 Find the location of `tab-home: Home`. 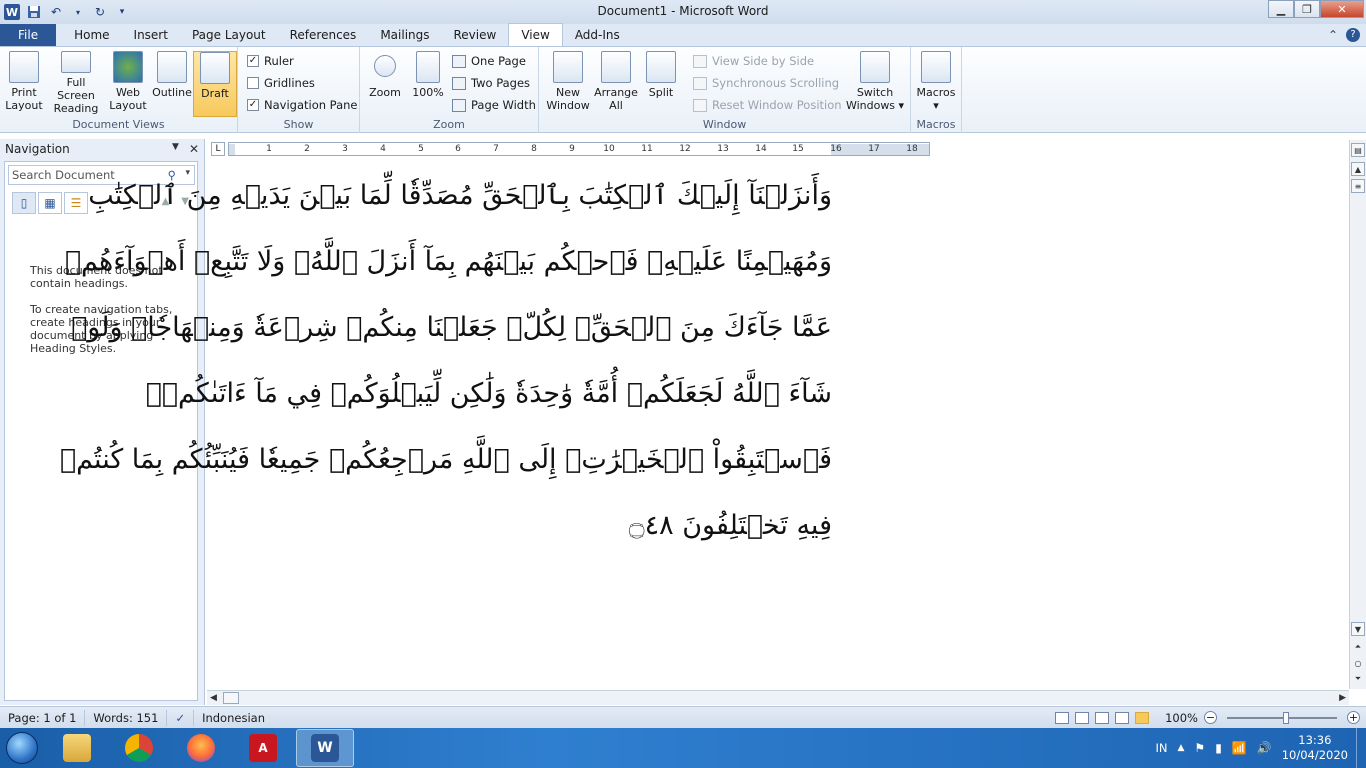

tab-home: Home is located at coordinates (91, 35).